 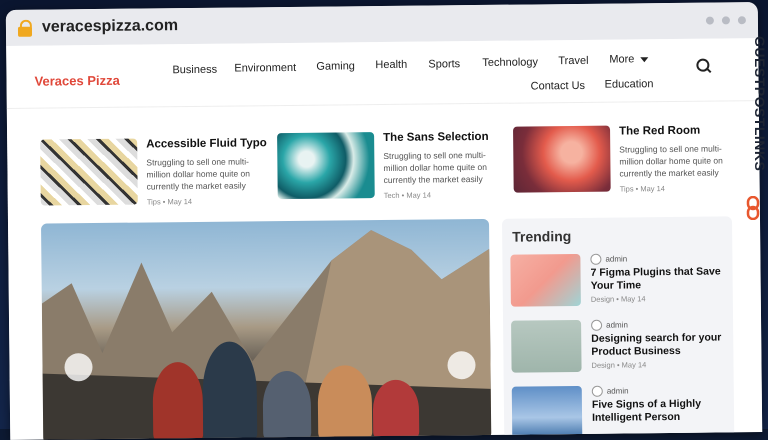 What do you see at coordinates (573, 61) in the screenshot?
I see `nav-travel: Travel` at bounding box center [573, 61].